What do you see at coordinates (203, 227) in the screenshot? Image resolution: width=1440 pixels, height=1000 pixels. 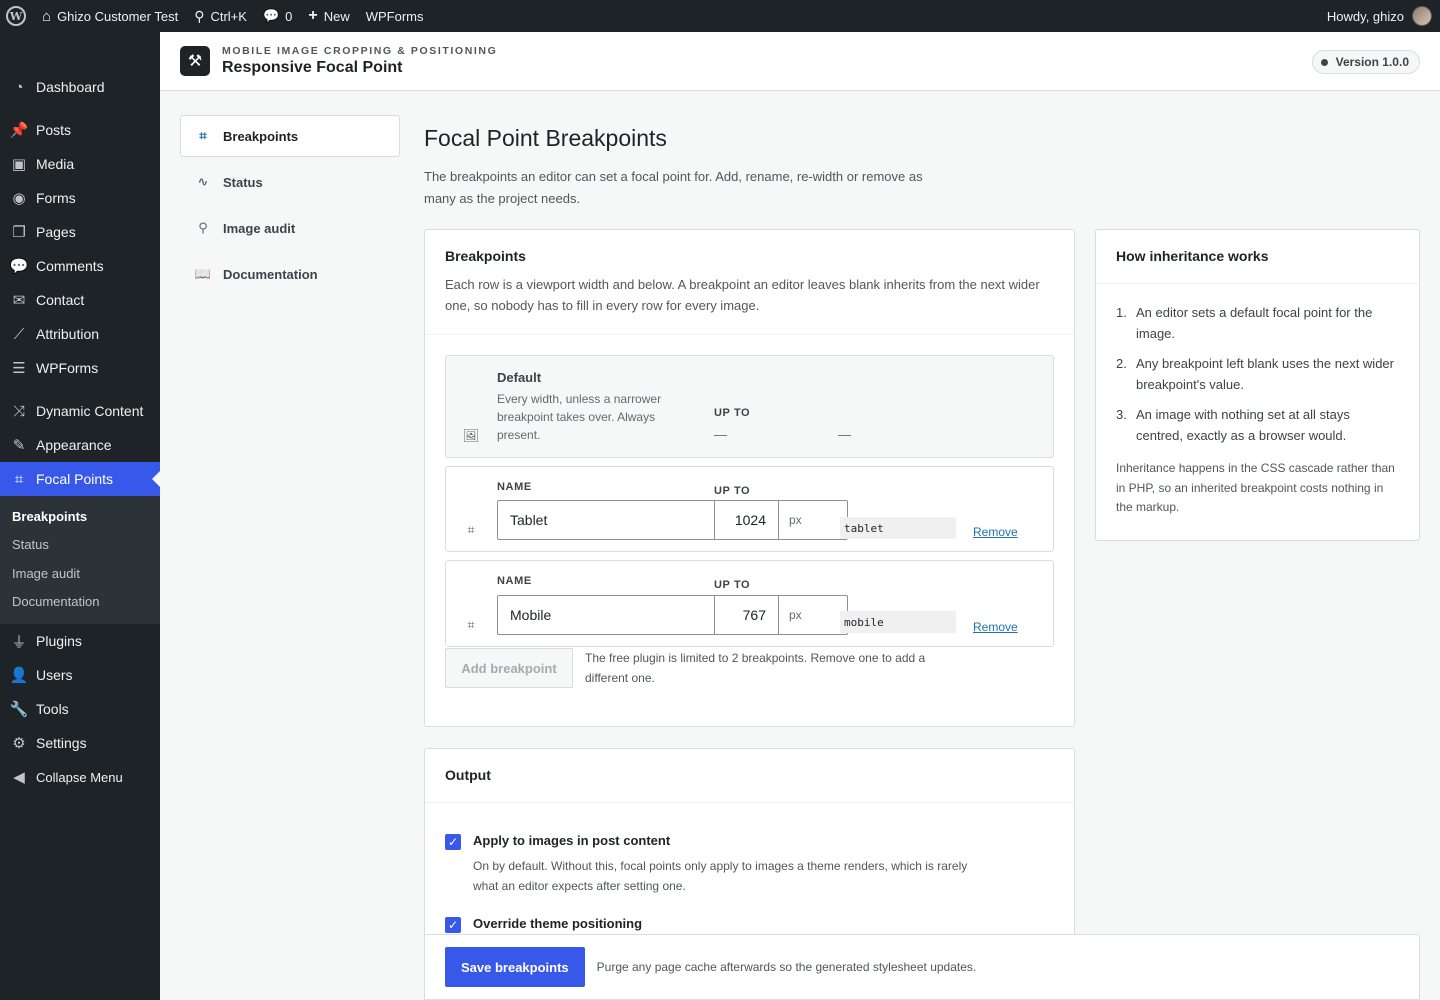 I see `search-icon: ⚲` at bounding box center [203, 227].